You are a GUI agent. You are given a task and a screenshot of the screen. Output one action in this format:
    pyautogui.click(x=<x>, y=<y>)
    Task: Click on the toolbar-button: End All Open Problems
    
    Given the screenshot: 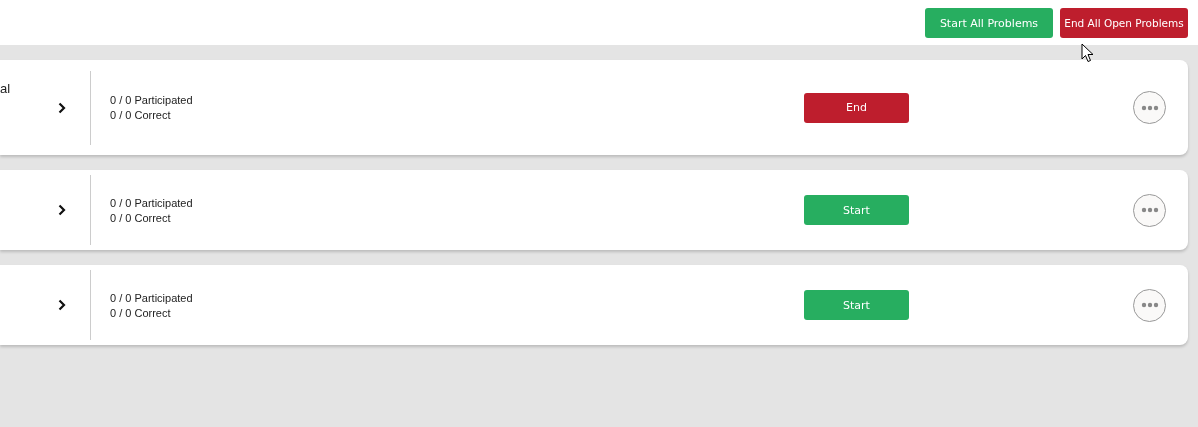 What is the action you would take?
    pyautogui.click(x=1124, y=23)
    